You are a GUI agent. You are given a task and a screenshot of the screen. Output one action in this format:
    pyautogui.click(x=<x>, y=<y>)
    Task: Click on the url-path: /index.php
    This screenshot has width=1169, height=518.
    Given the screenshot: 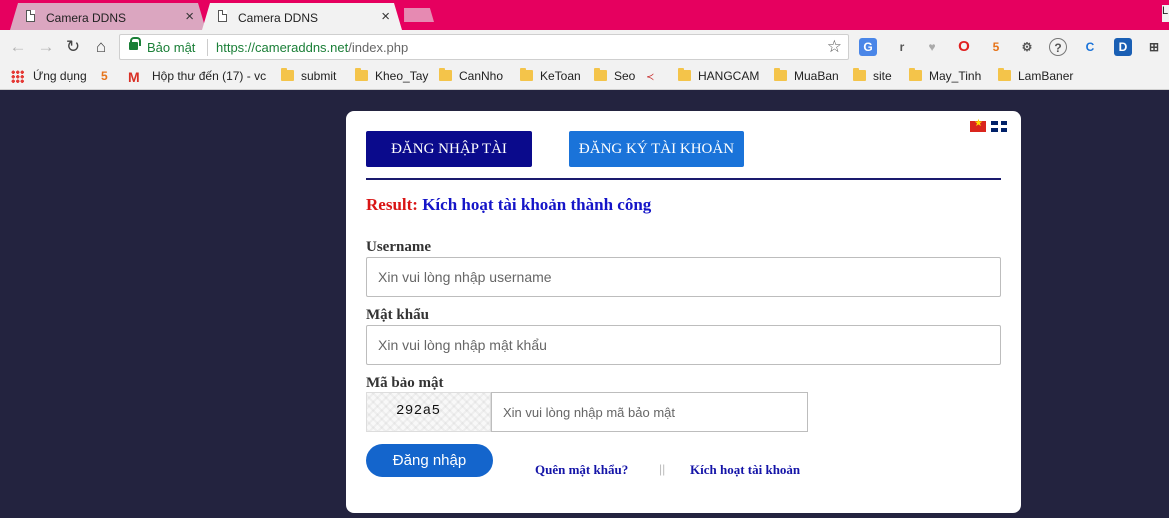 What is the action you would take?
    pyautogui.click(x=378, y=47)
    